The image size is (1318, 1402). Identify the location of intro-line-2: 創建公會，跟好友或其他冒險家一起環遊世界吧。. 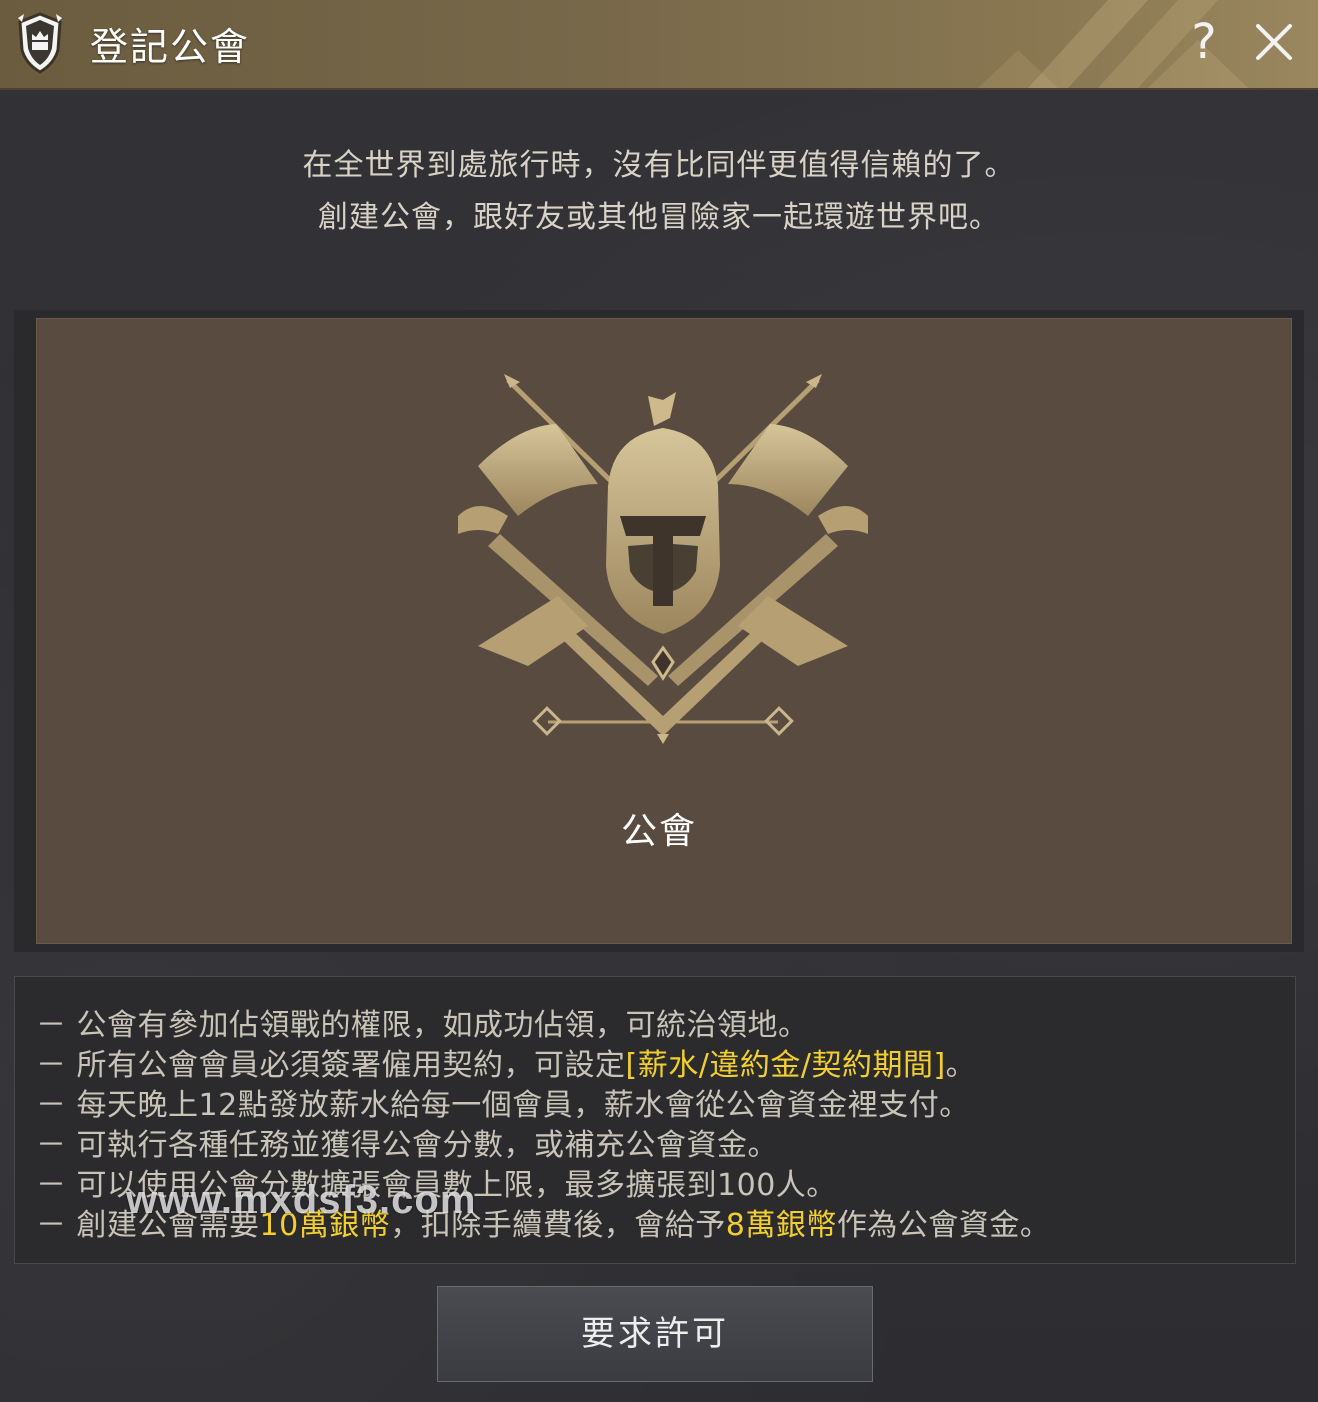
(659, 217).